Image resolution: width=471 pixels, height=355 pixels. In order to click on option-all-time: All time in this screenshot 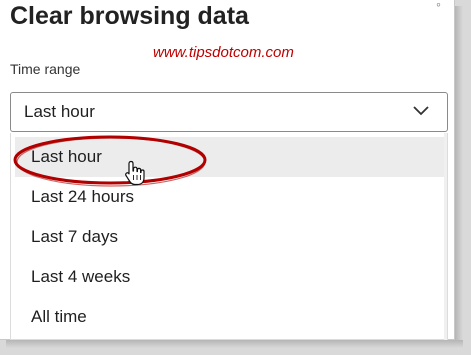, I will do `click(230, 317)`.